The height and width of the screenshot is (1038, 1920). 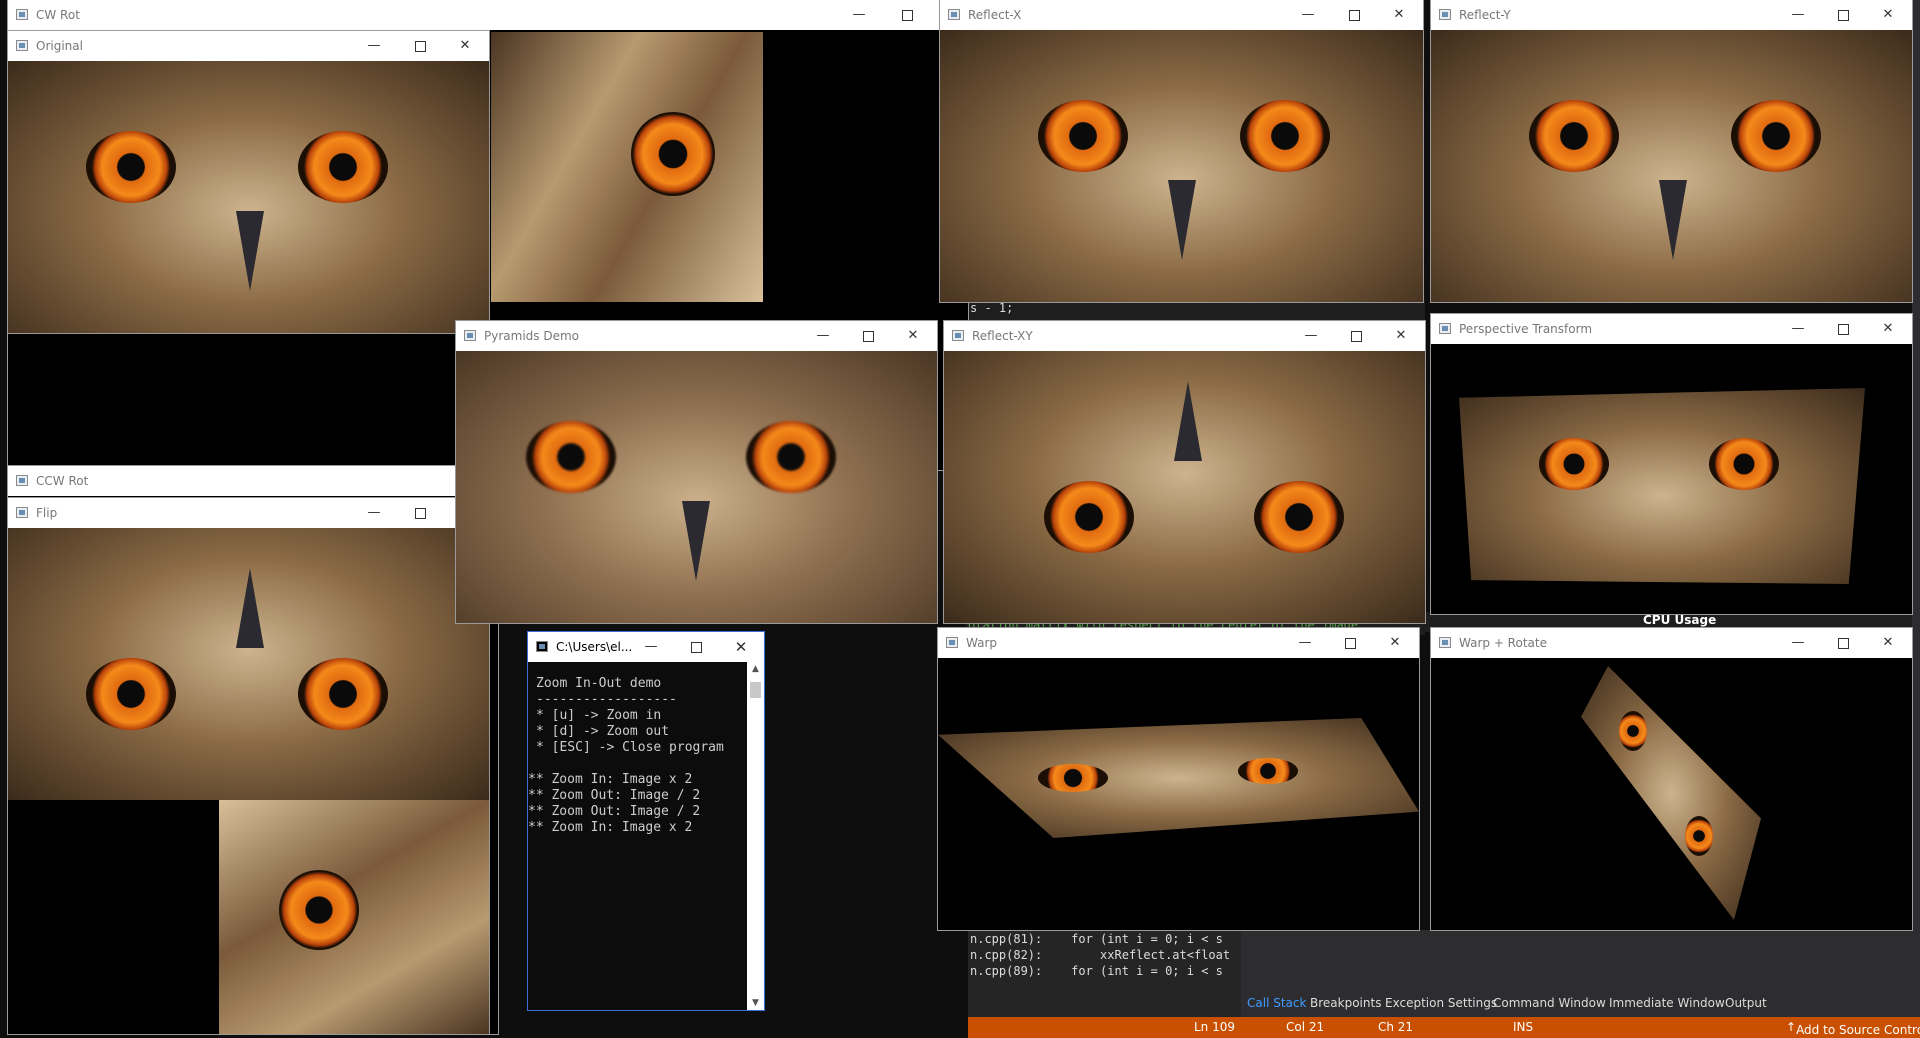 I want to click on call-stack-line: n.cpp(82): xxReflect.at<float, so click(x=1100, y=955).